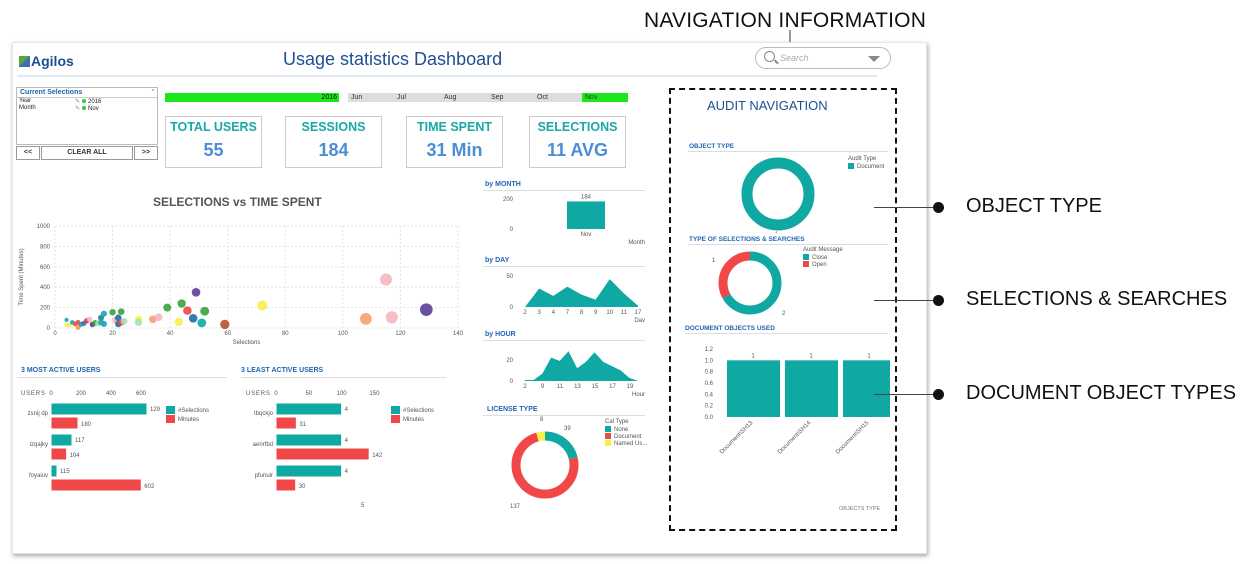  Describe the element at coordinates (586, 235) in the screenshot. I see `x-tick-label: Nov` at that location.